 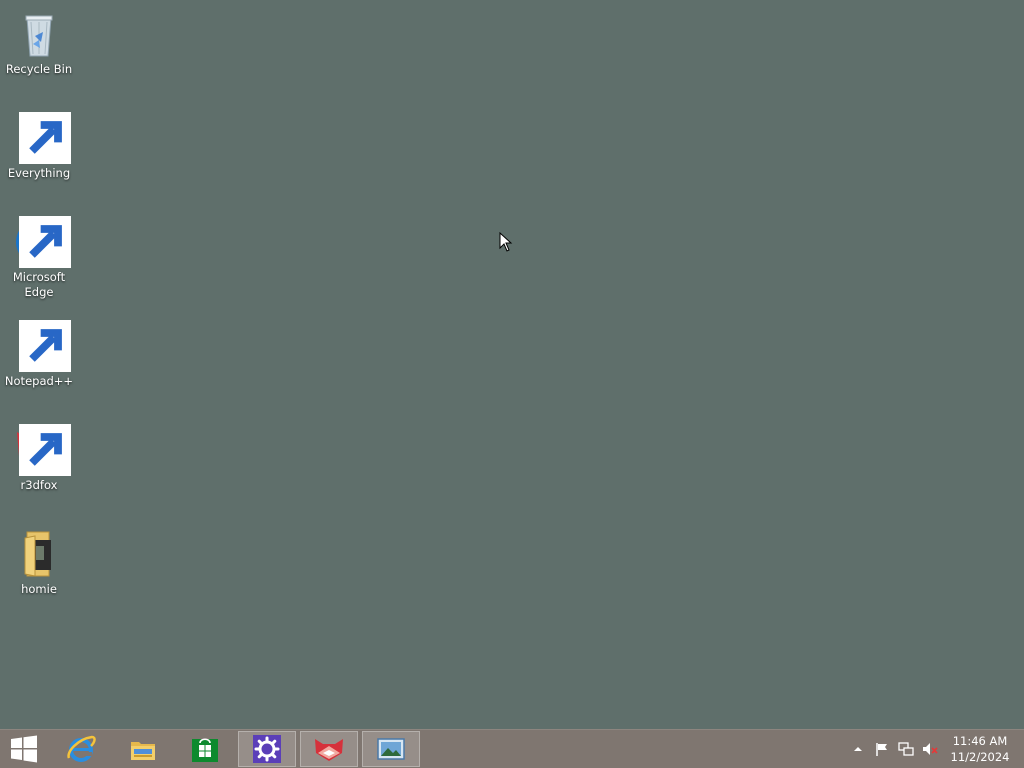 I want to click on desktop-icon-label: Notepad++, so click(x=39, y=381).